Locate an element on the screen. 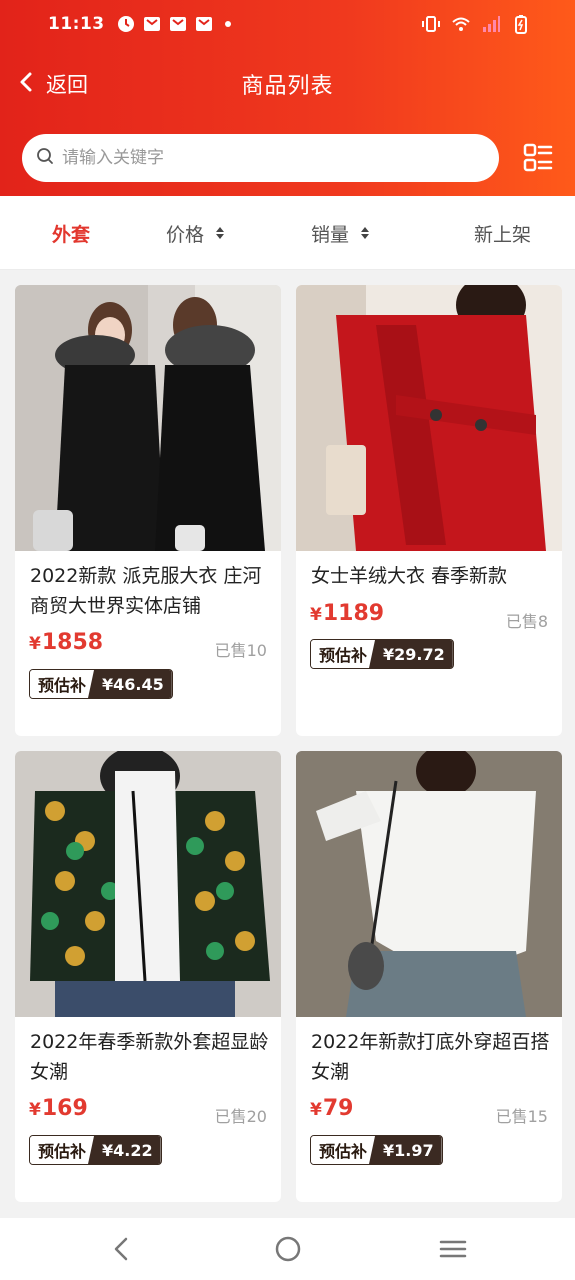 Image resolution: width=575 pixels, height=1280 pixels. system-menu-button is located at coordinates (453, 1249).